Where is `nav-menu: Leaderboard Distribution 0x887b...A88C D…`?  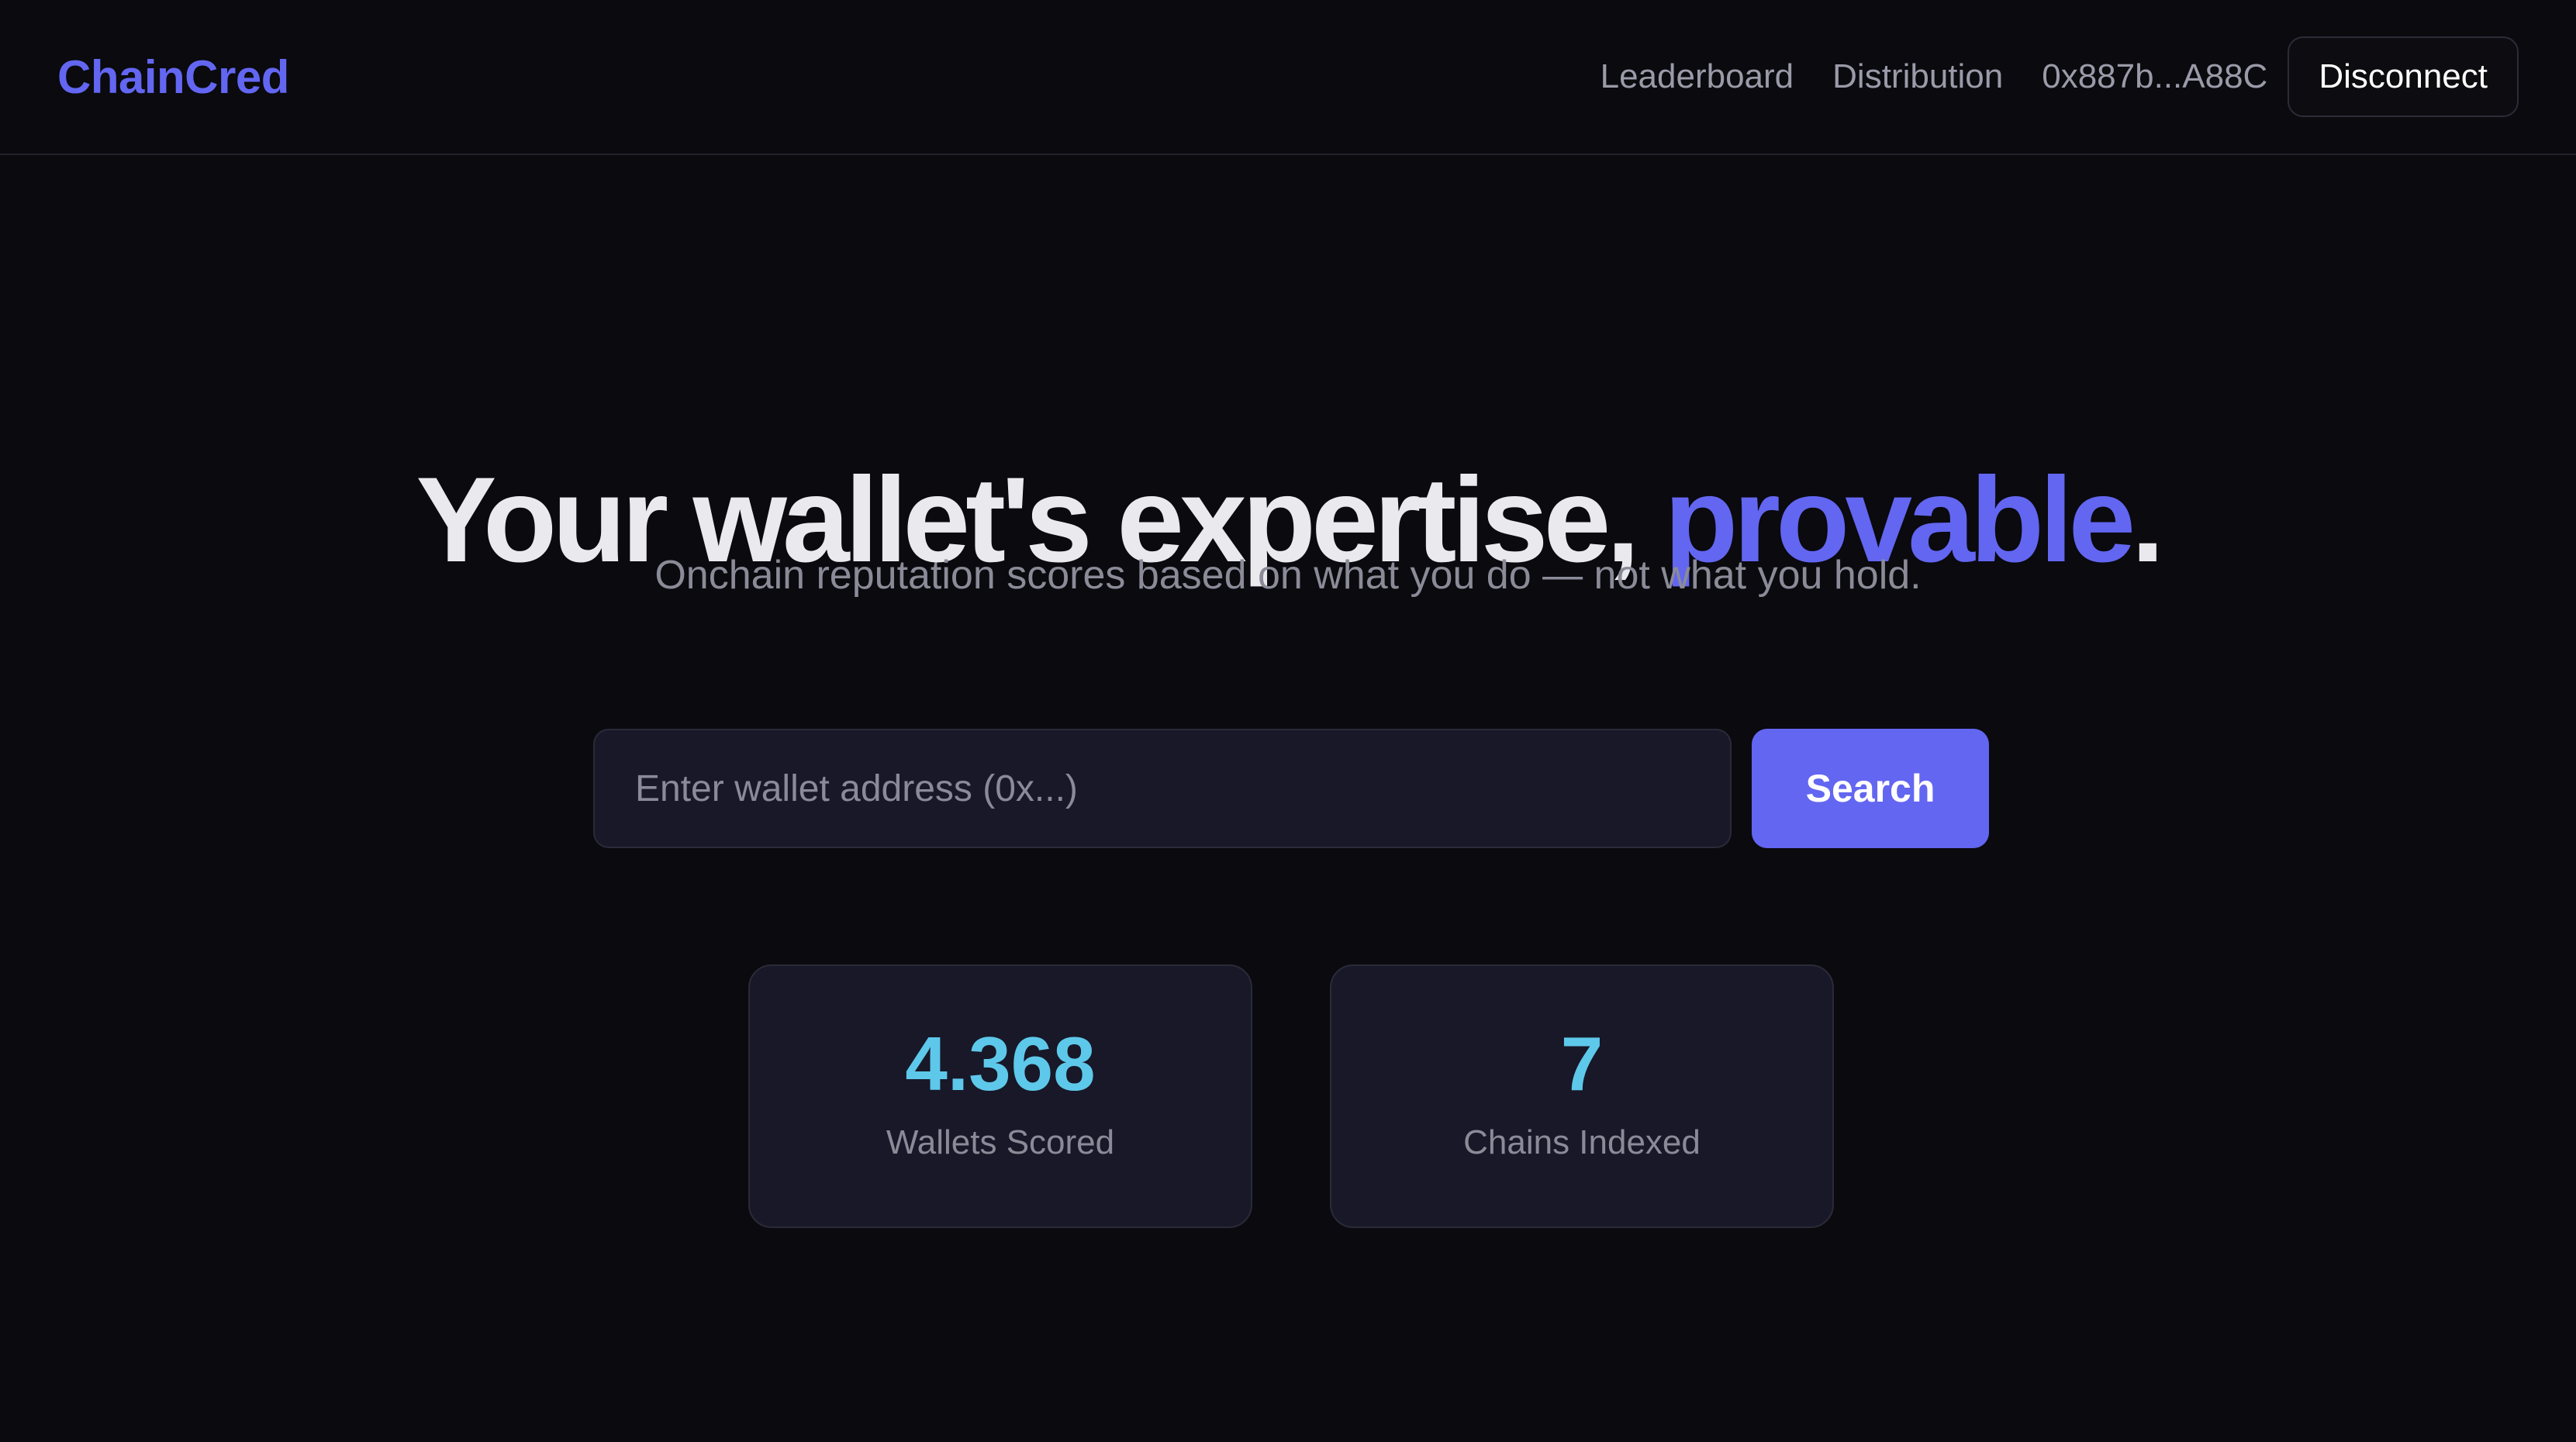
nav-menu: Leaderboard Distribution 0x887b...A88C D… is located at coordinates (2060, 77).